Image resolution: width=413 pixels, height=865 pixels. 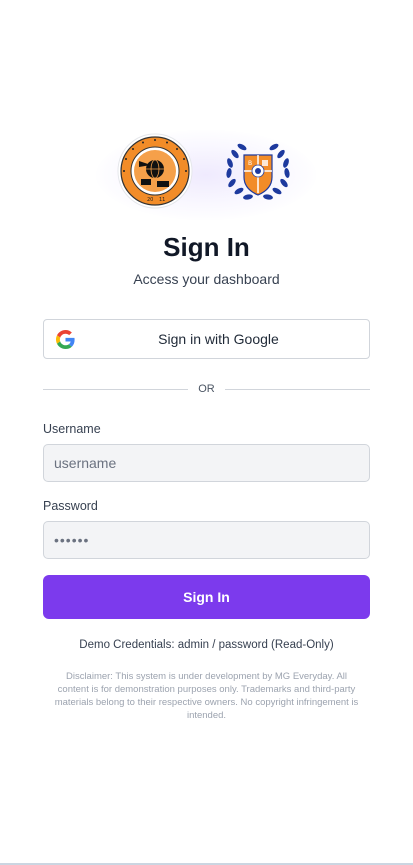 What do you see at coordinates (206, 170) in the screenshot?
I see `logo-group: 20 11 B` at bounding box center [206, 170].